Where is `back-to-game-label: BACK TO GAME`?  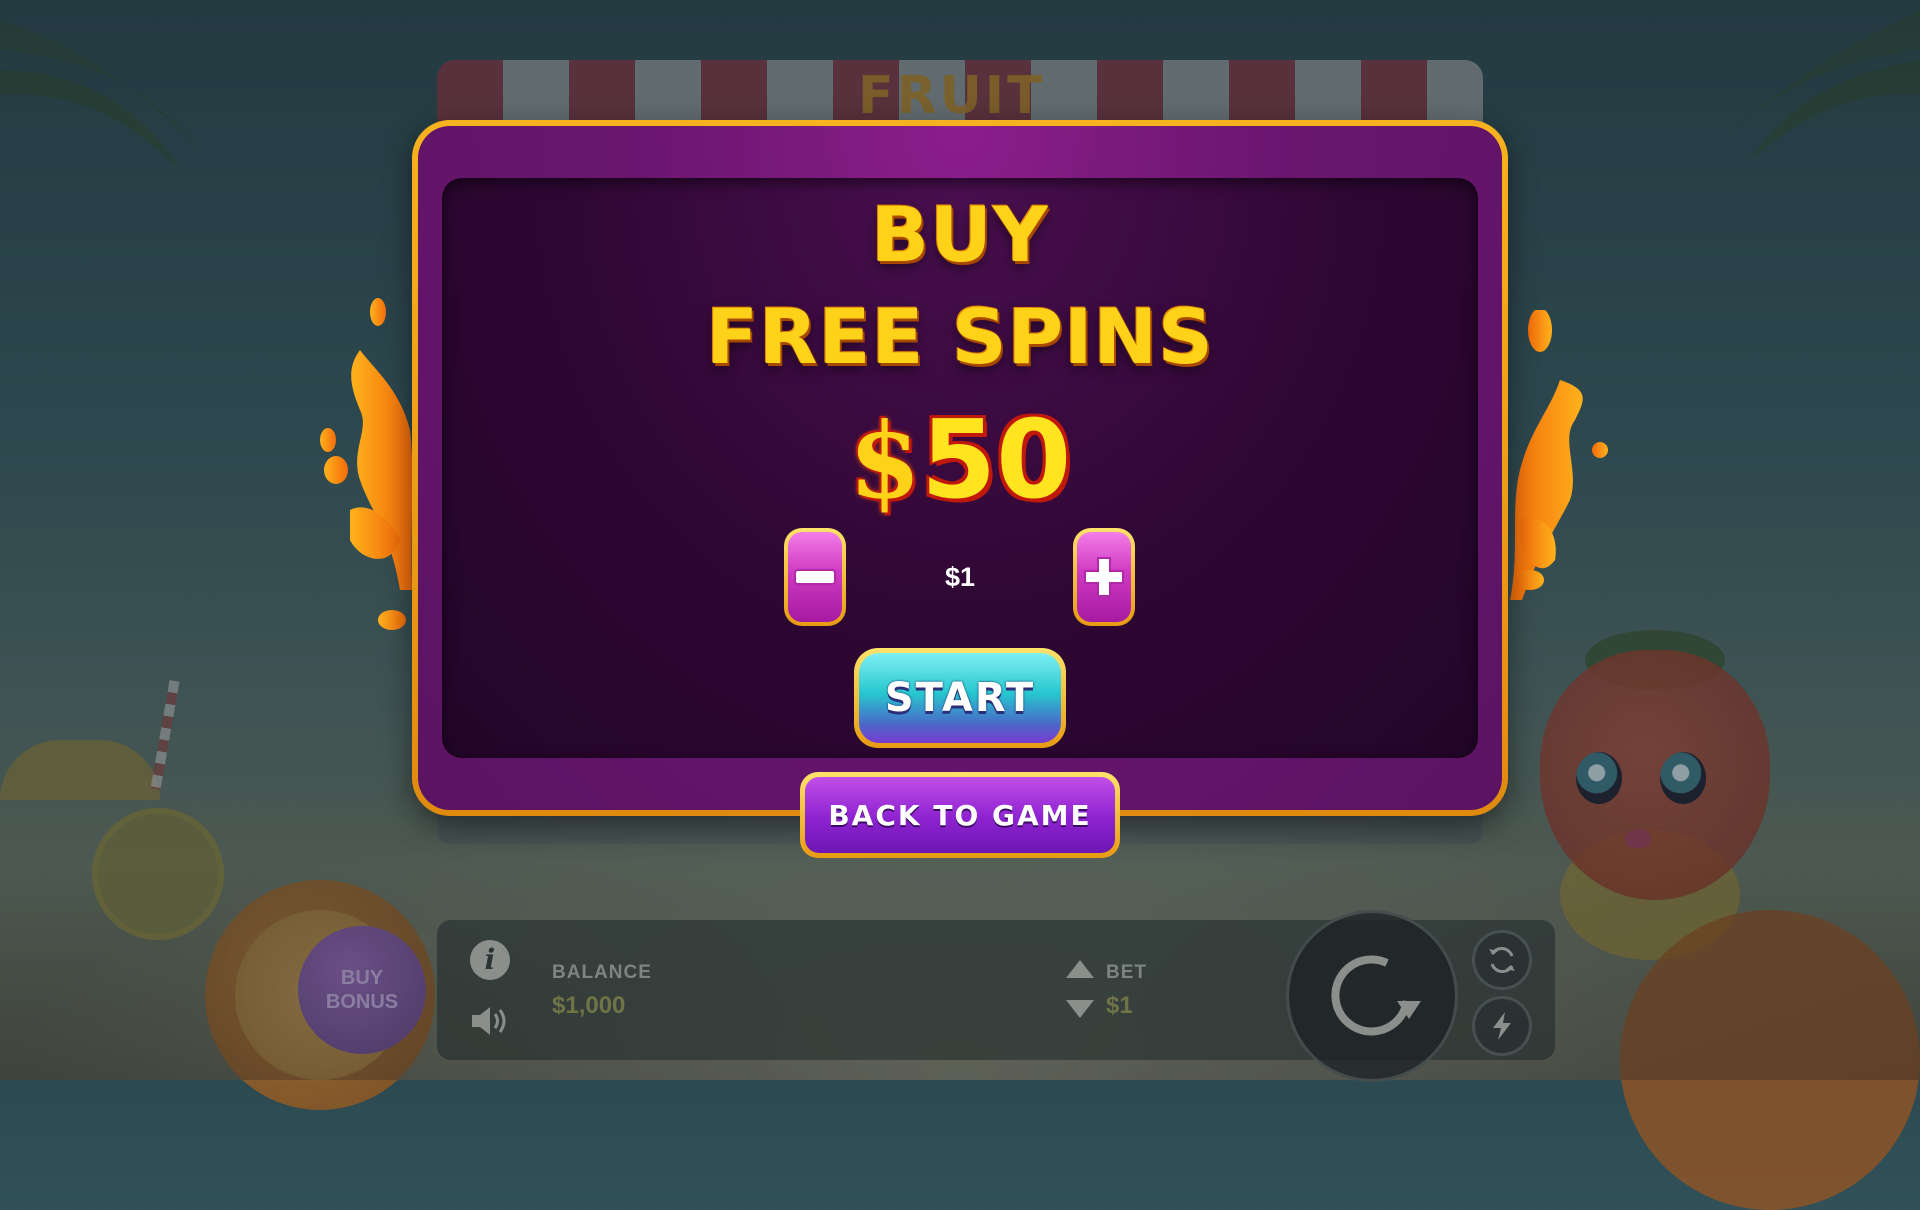
back-to-game-label: BACK TO GAME is located at coordinates (960, 815).